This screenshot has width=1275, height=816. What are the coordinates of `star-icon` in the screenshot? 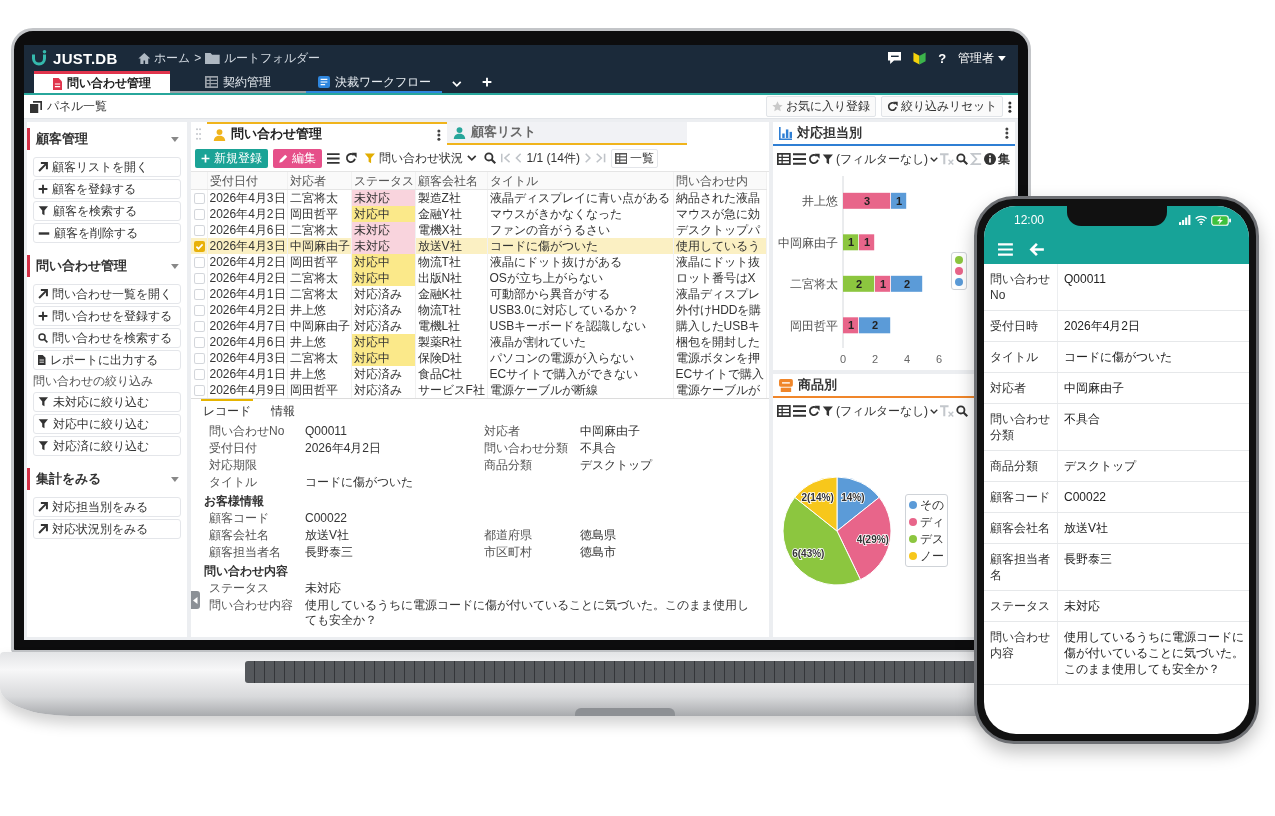 It's located at (778, 106).